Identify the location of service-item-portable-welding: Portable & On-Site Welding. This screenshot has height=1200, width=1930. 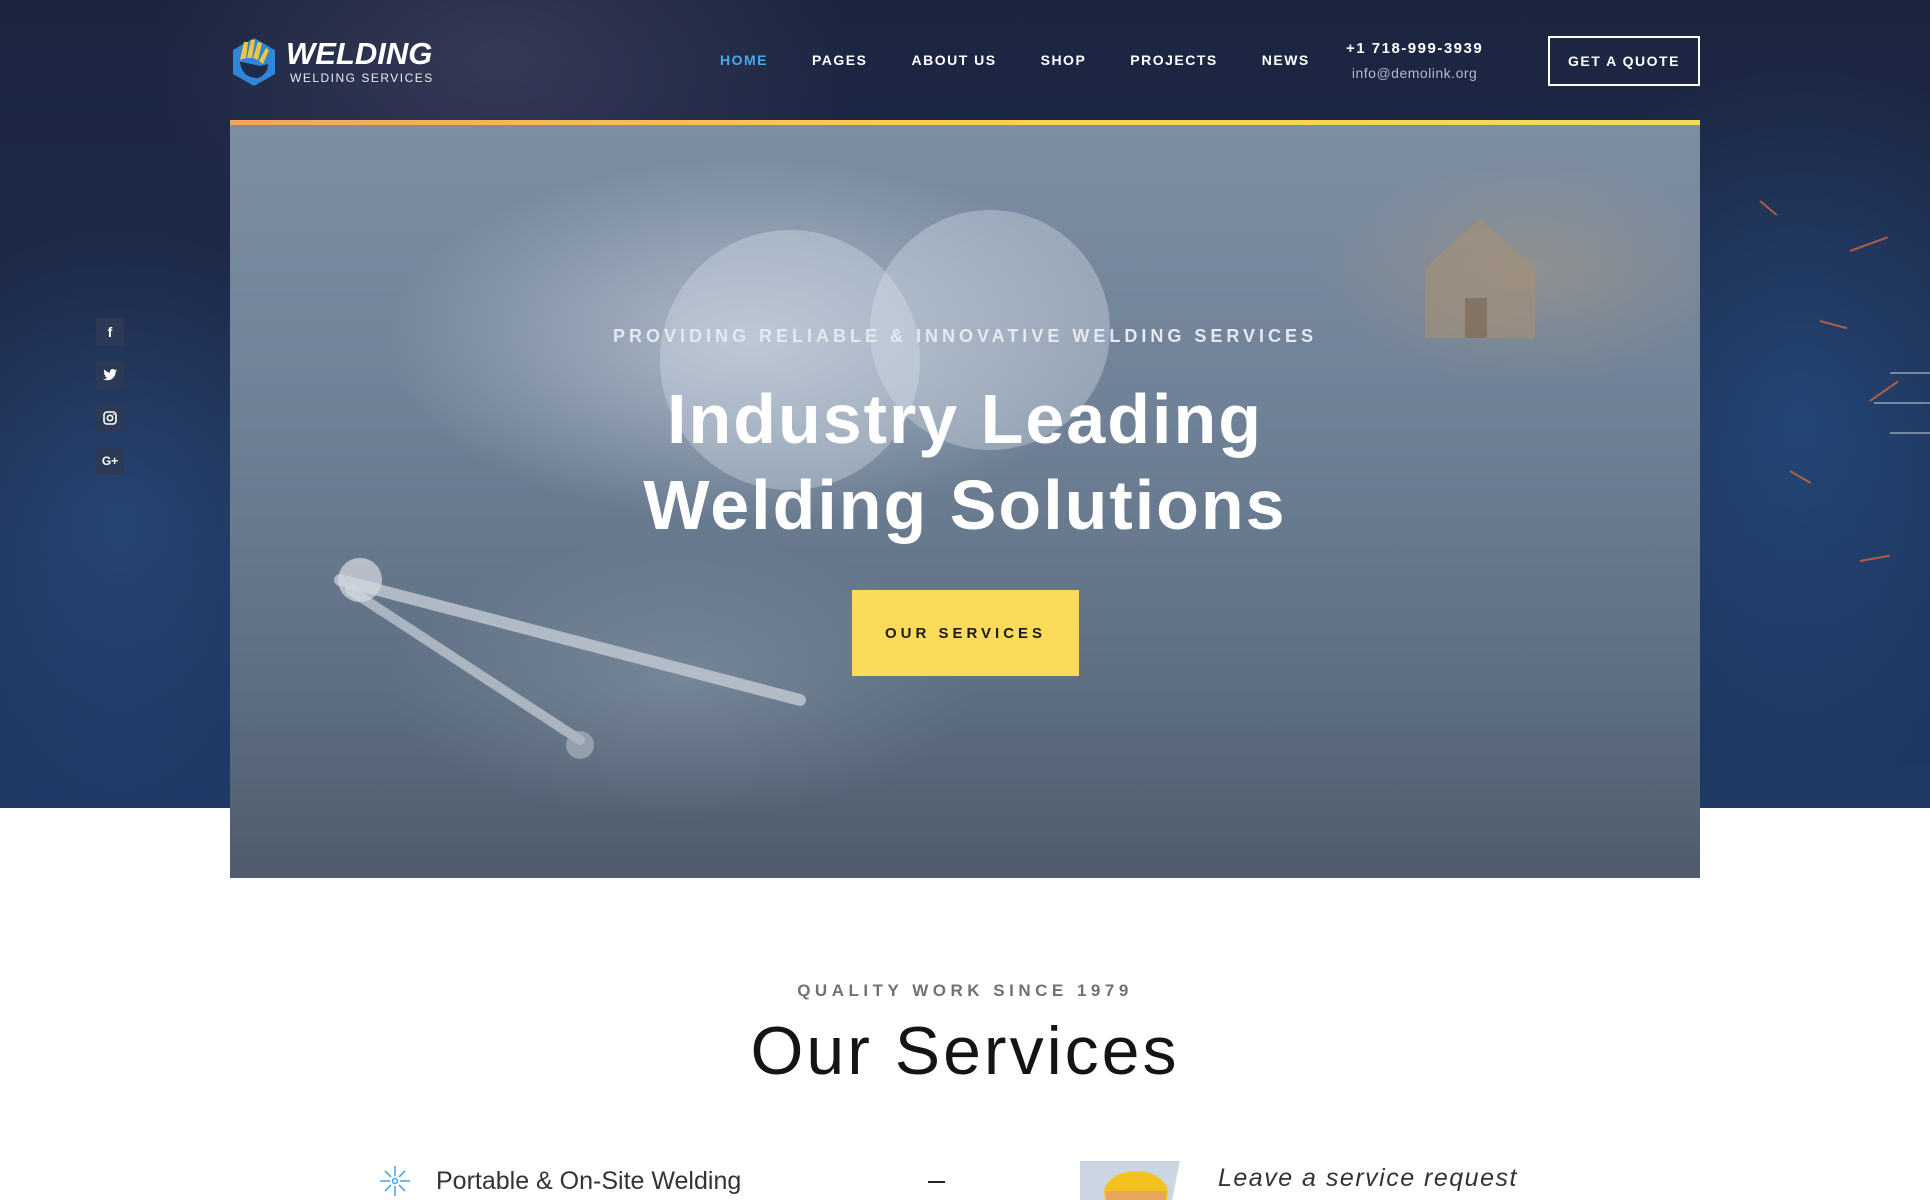
(559, 1181).